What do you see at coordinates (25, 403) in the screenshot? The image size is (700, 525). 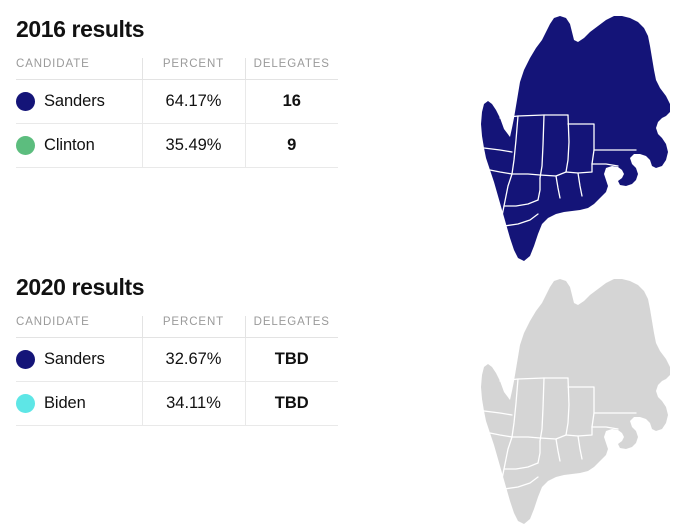 I see `biden-dot-icon` at bounding box center [25, 403].